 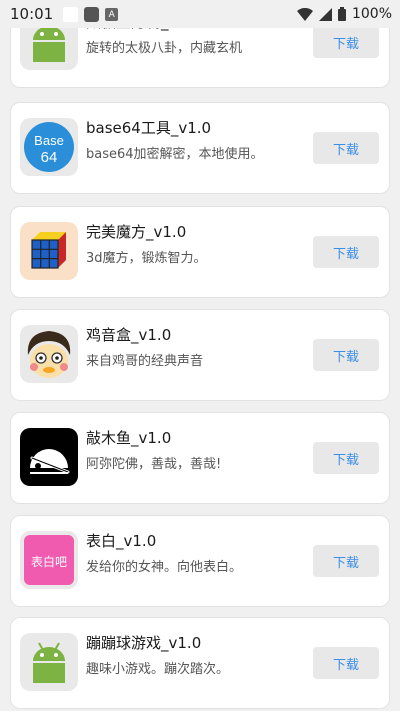 What do you see at coordinates (145, 361) in the screenshot?
I see `app-description: 来自鸡哥的经典声音` at bounding box center [145, 361].